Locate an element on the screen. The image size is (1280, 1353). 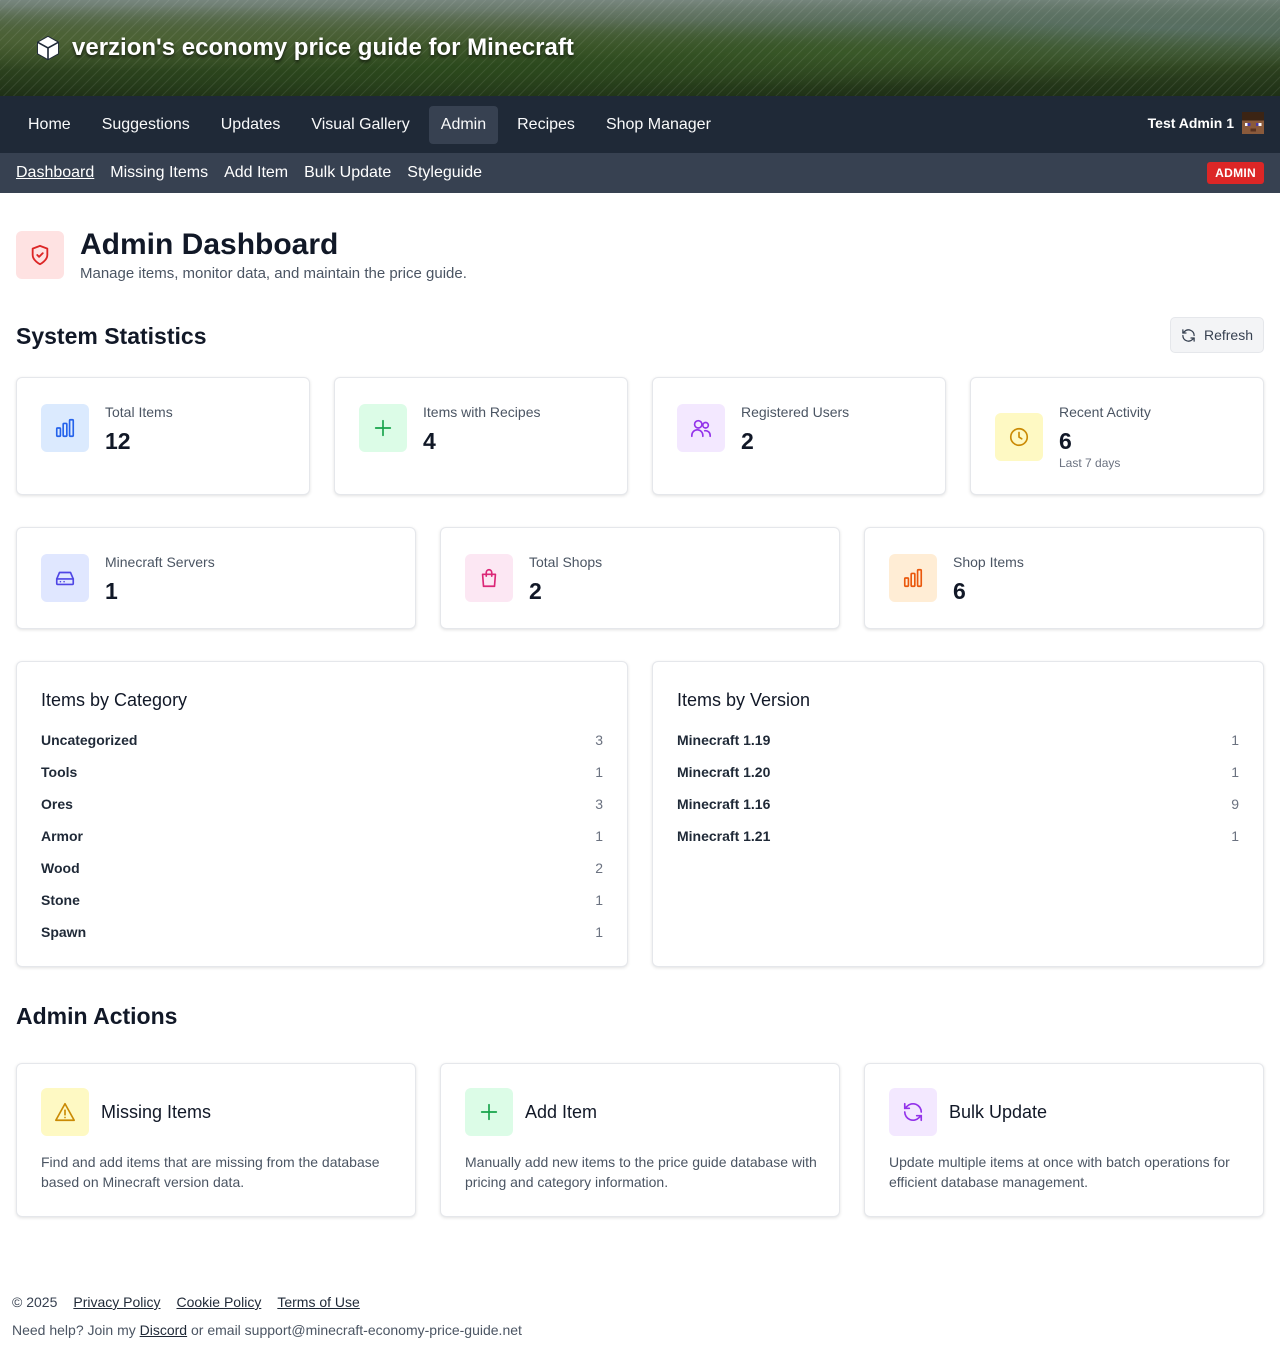
action-title: Bulk Update is located at coordinates (998, 1112).